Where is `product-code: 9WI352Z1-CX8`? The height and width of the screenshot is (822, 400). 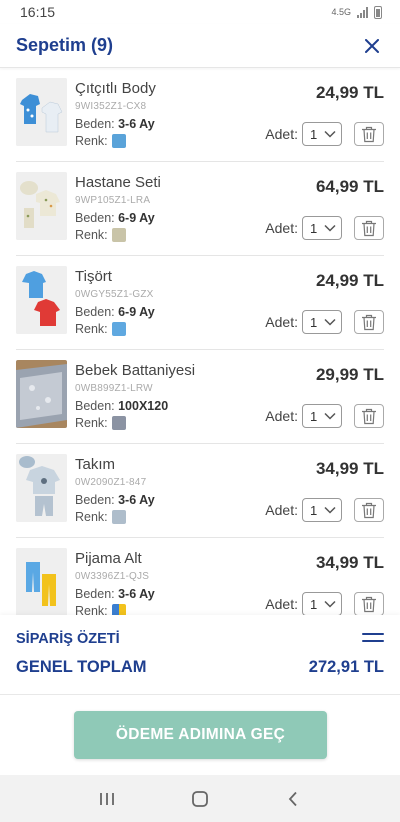 product-code: 9WI352Z1-CX8 is located at coordinates (111, 106).